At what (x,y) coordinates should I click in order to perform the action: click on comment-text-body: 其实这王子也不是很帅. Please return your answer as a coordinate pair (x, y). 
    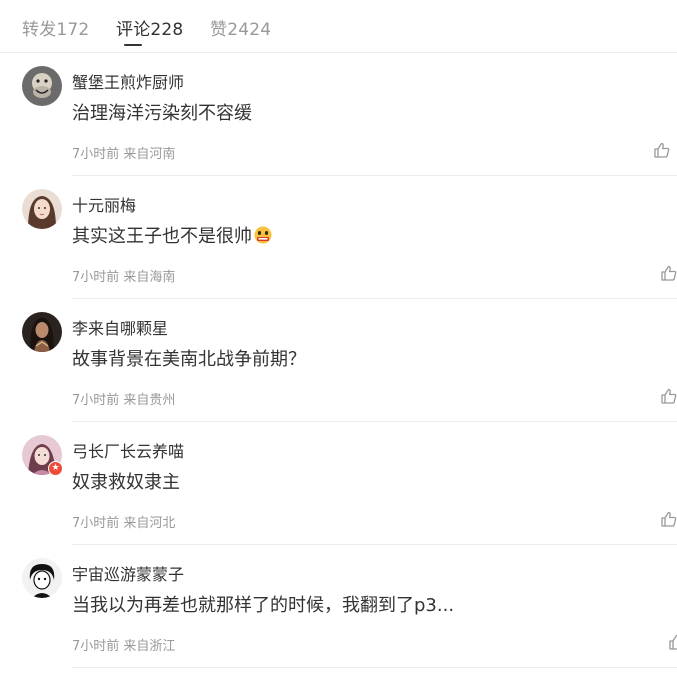
    Looking at the image, I should click on (162, 236).